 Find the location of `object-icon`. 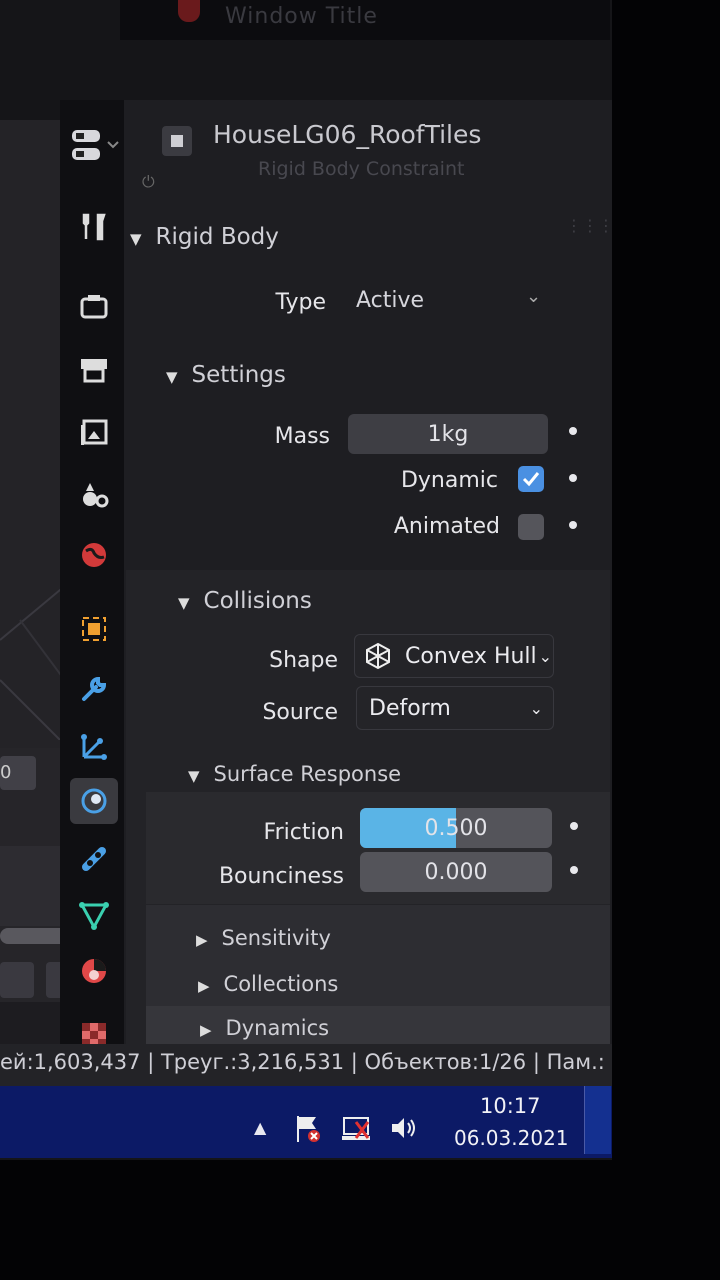

object-icon is located at coordinates (94, 629).